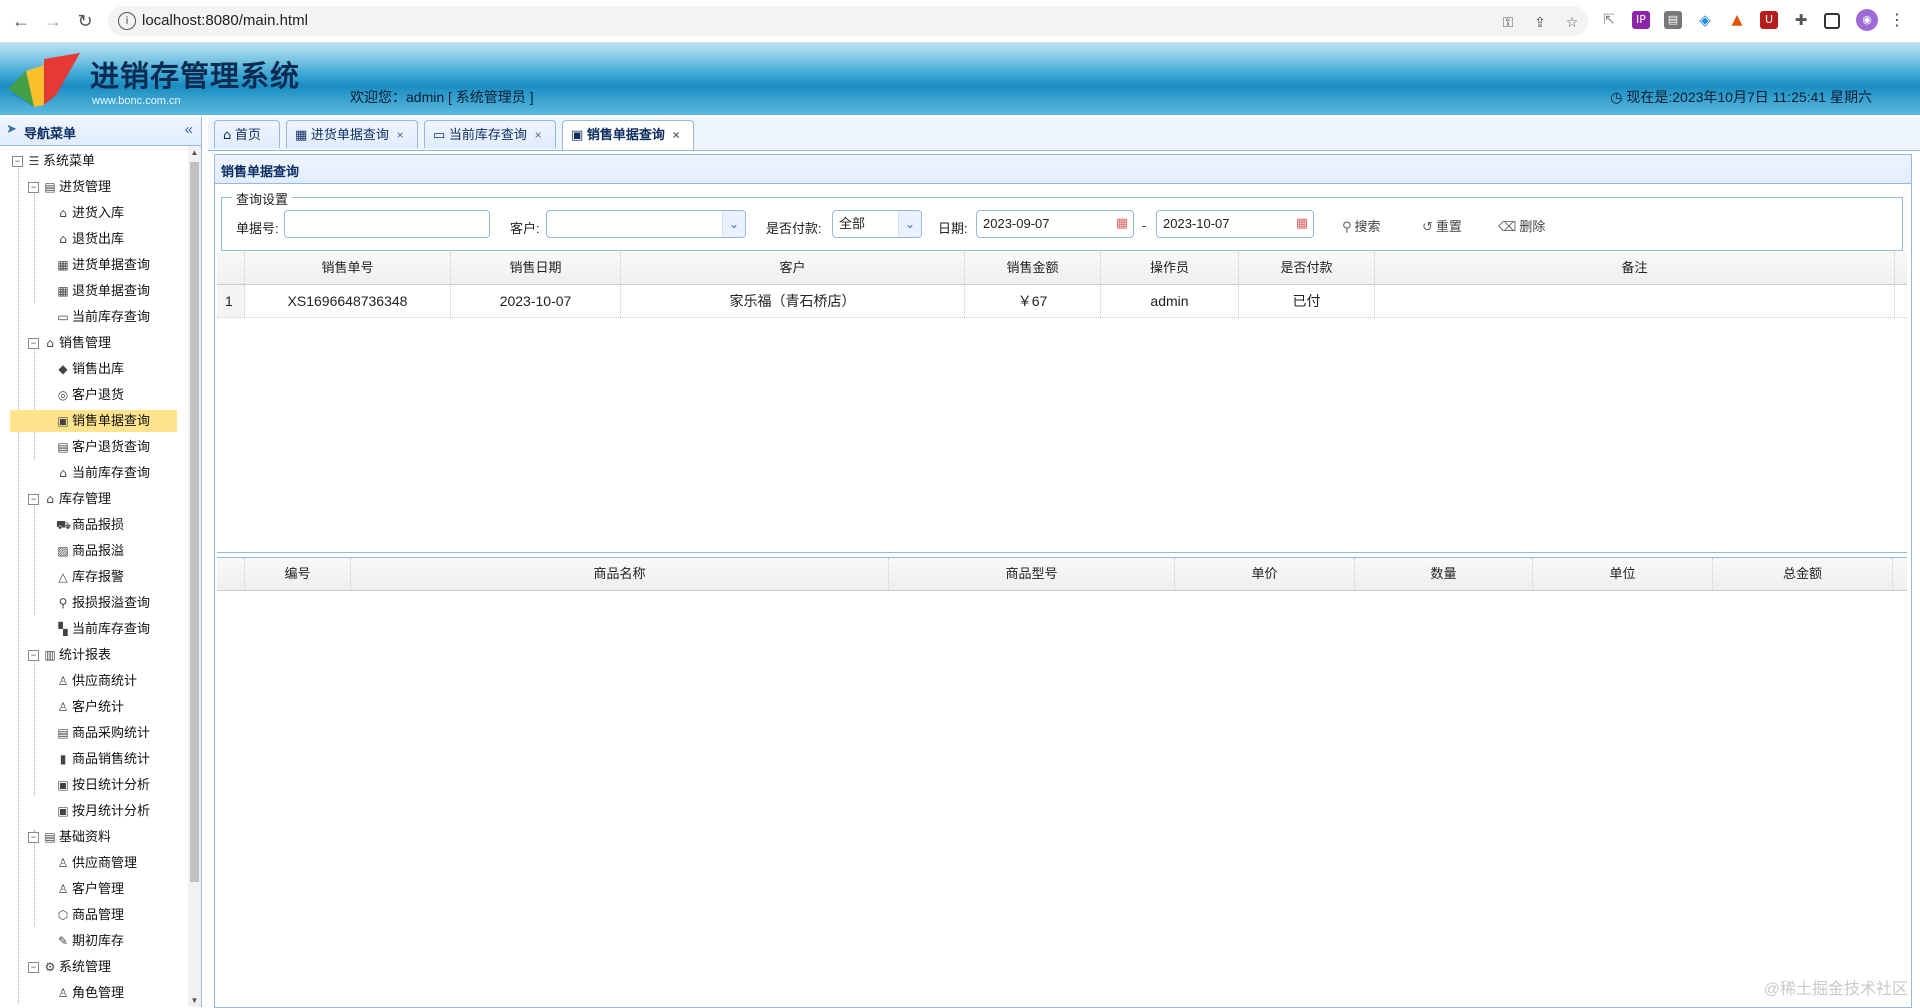 The image size is (1920, 1008). What do you see at coordinates (1609, 20) in the screenshot?
I see `cursor-extension-icon: ⇱` at bounding box center [1609, 20].